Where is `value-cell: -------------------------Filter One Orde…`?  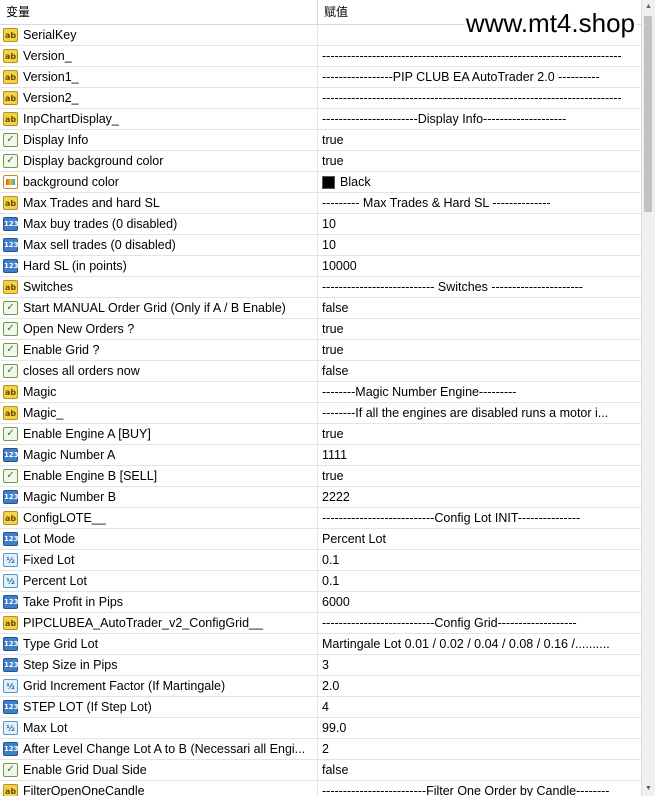 value-cell: -------------------------Filter One Orde… is located at coordinates (480, 788).